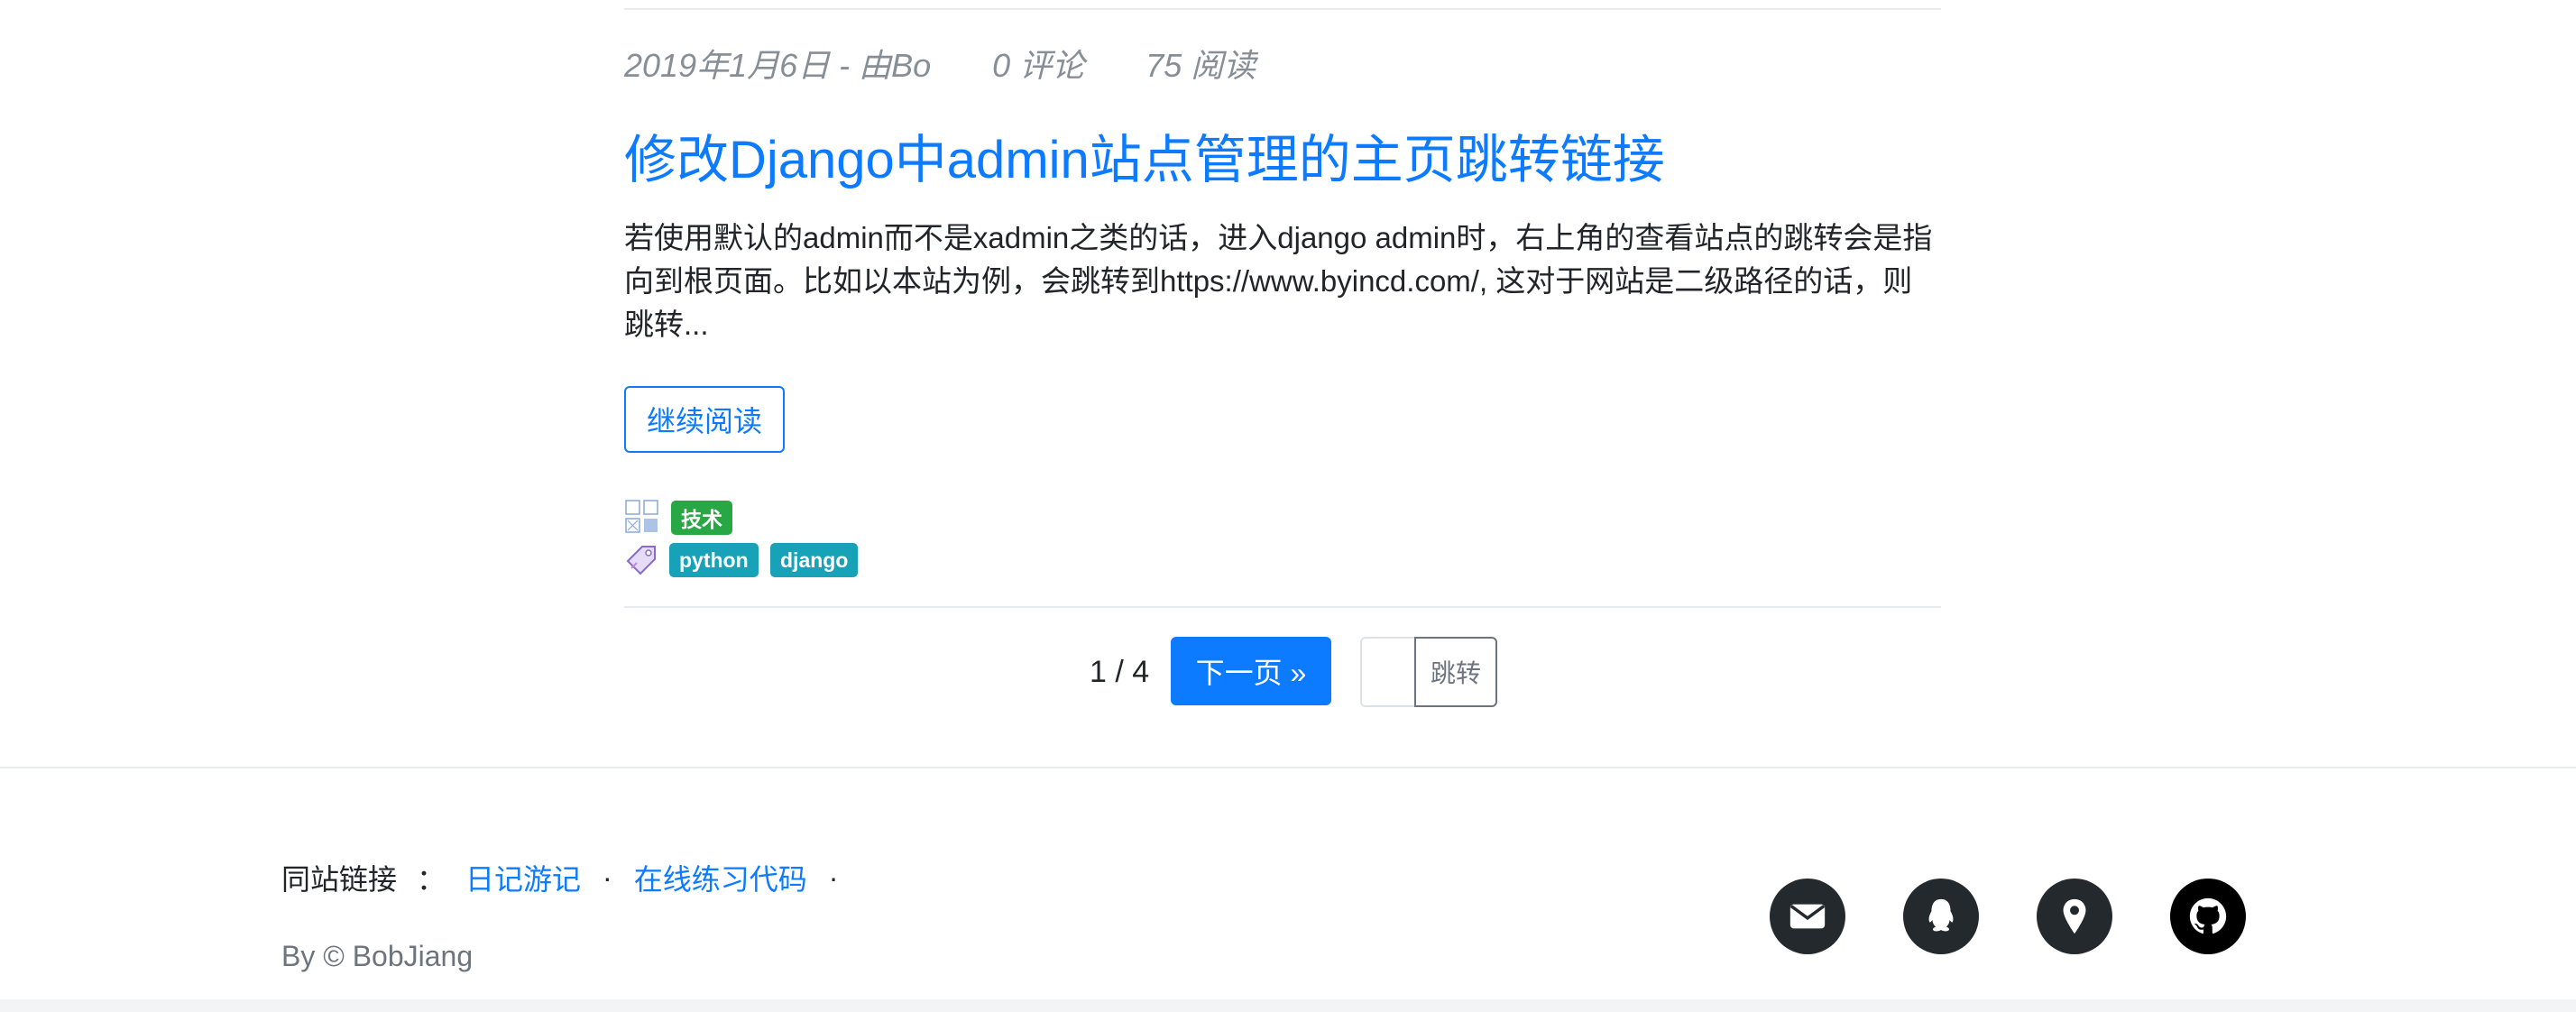 The height and width of the screenshot is (1012, 2576). Describe the element at coordinates (641, 516) in the screenshot. I see `category-icon` at that location.